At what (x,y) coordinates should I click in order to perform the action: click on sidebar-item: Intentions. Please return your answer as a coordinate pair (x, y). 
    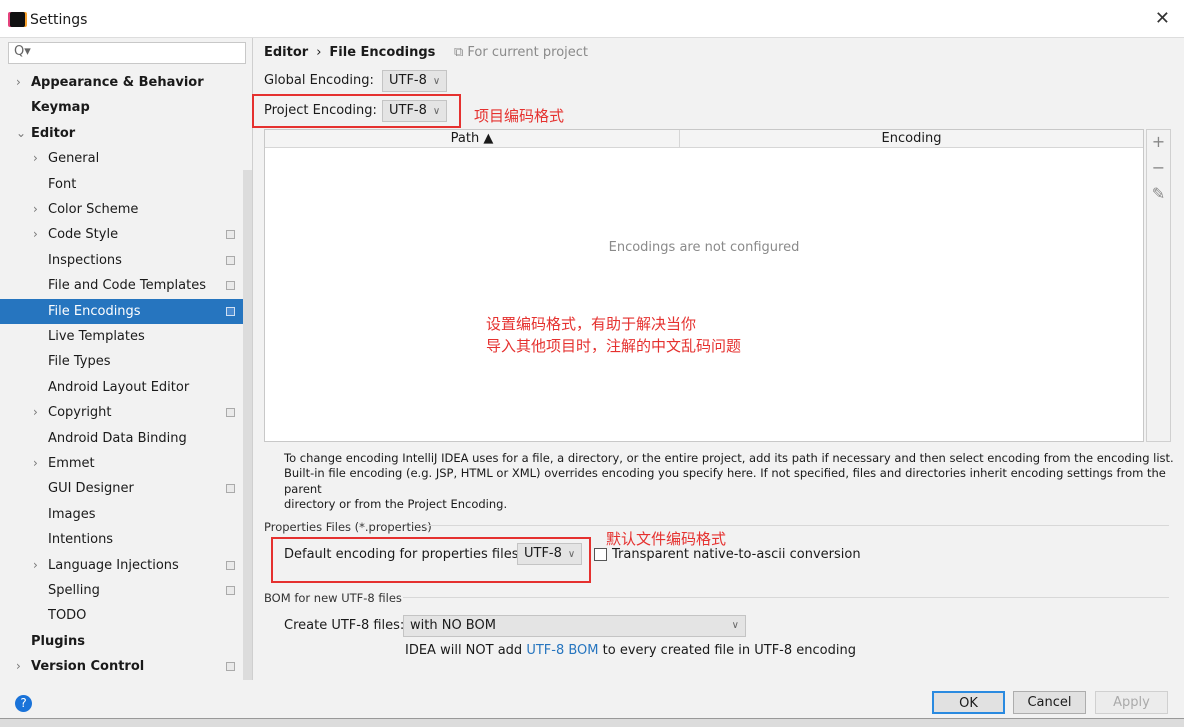
    Looking at the image, I should click on (126, 539).